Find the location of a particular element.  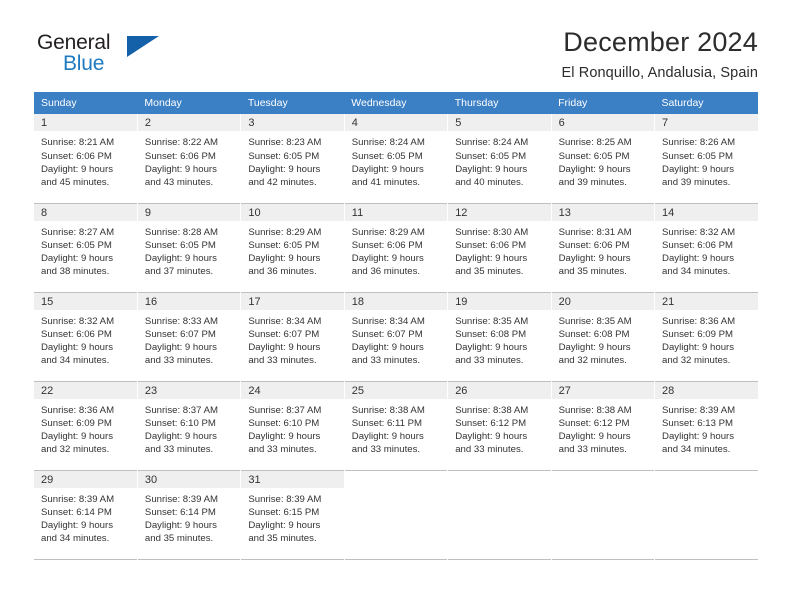

day-number: 13 is located at coordinates (603, 212).